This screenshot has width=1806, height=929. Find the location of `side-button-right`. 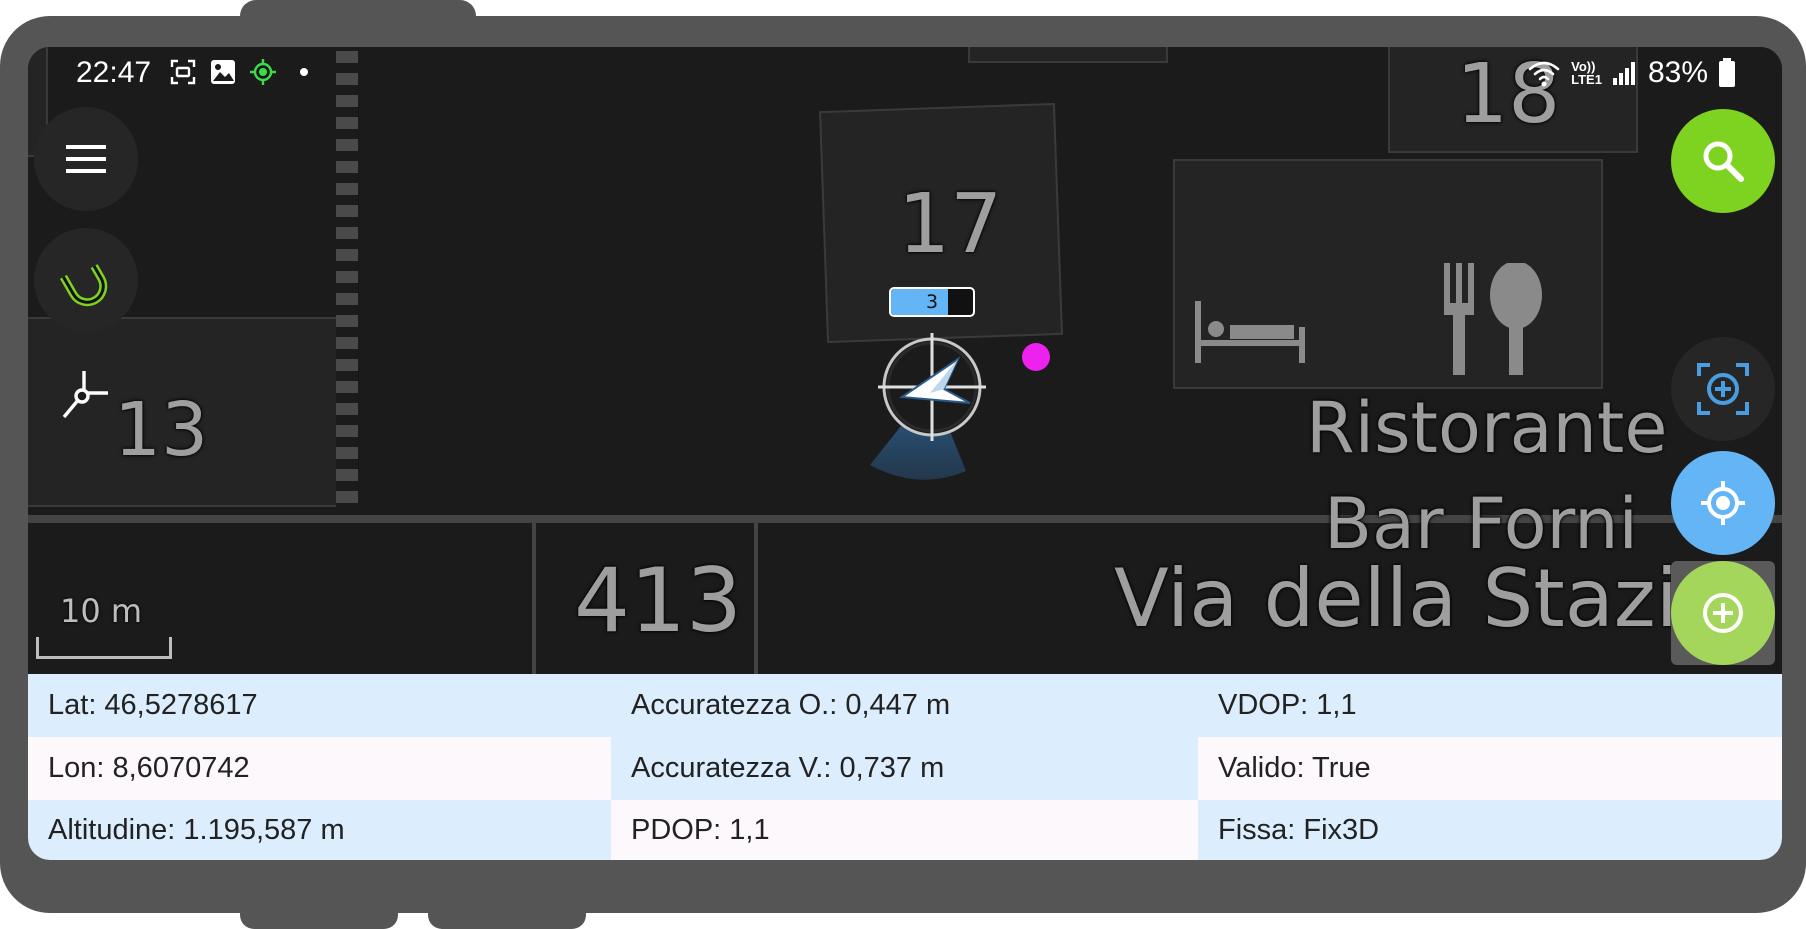

side-button-right is located at coordinates (507, 904).